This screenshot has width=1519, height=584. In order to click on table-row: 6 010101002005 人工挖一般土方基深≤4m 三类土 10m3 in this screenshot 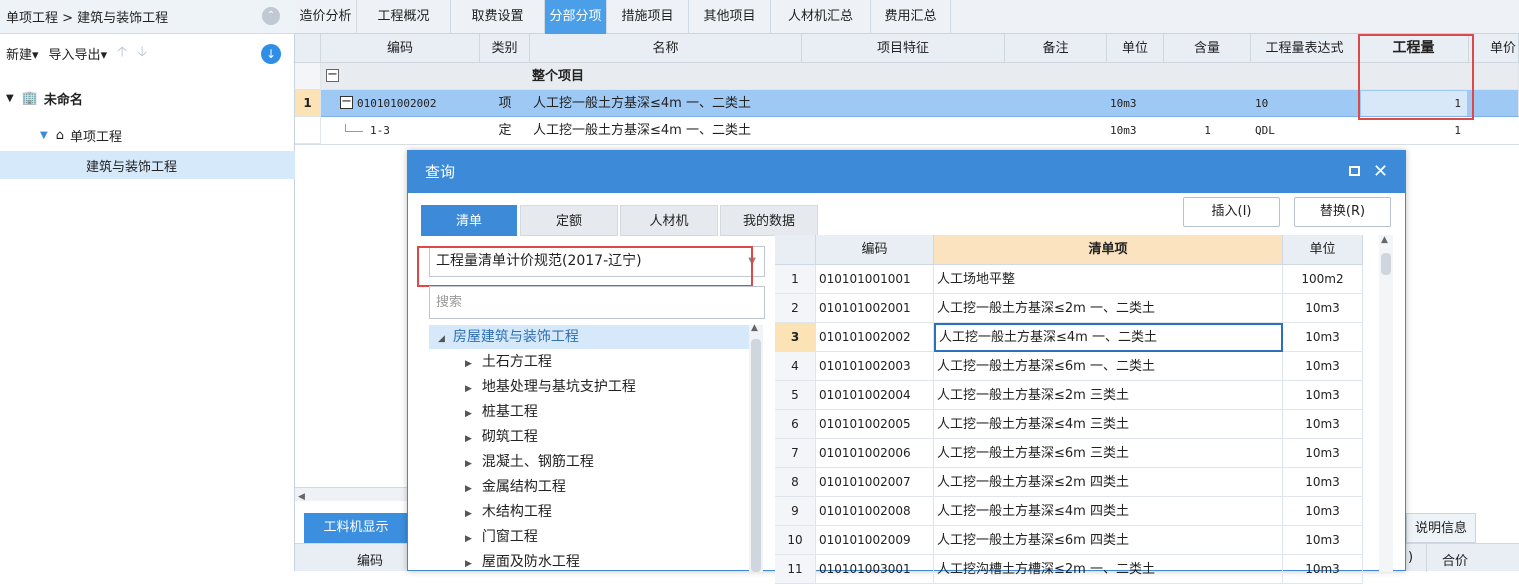, I will do `click(1069, 424)`.